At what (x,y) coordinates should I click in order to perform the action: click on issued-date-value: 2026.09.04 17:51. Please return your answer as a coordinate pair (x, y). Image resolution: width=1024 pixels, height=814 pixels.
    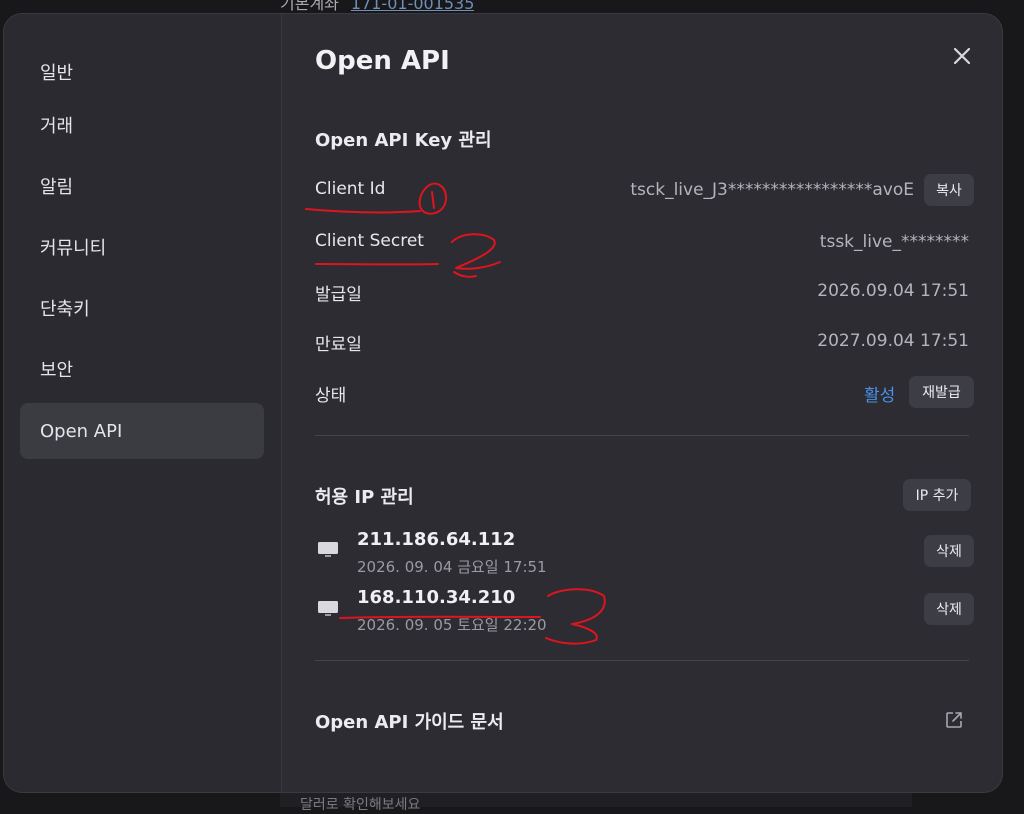
    Looking at the image, I should click on (893, 291).